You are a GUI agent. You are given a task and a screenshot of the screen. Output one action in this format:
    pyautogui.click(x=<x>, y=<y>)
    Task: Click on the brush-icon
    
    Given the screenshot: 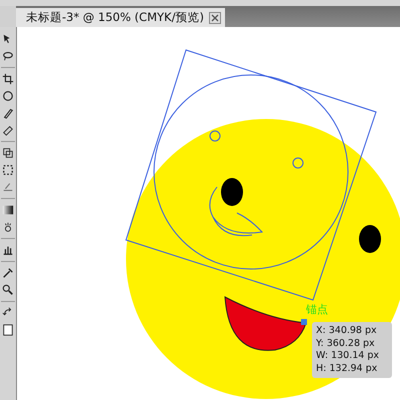 What is the action you would take?
    pyautogui.click(x=8, y=113)
    